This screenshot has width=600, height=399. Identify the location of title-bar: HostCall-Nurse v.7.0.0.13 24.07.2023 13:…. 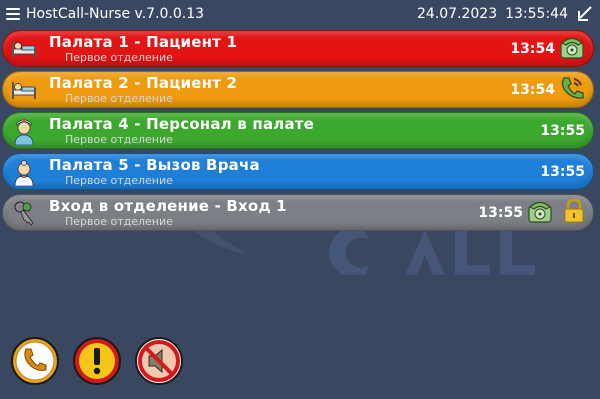
(300, 14).